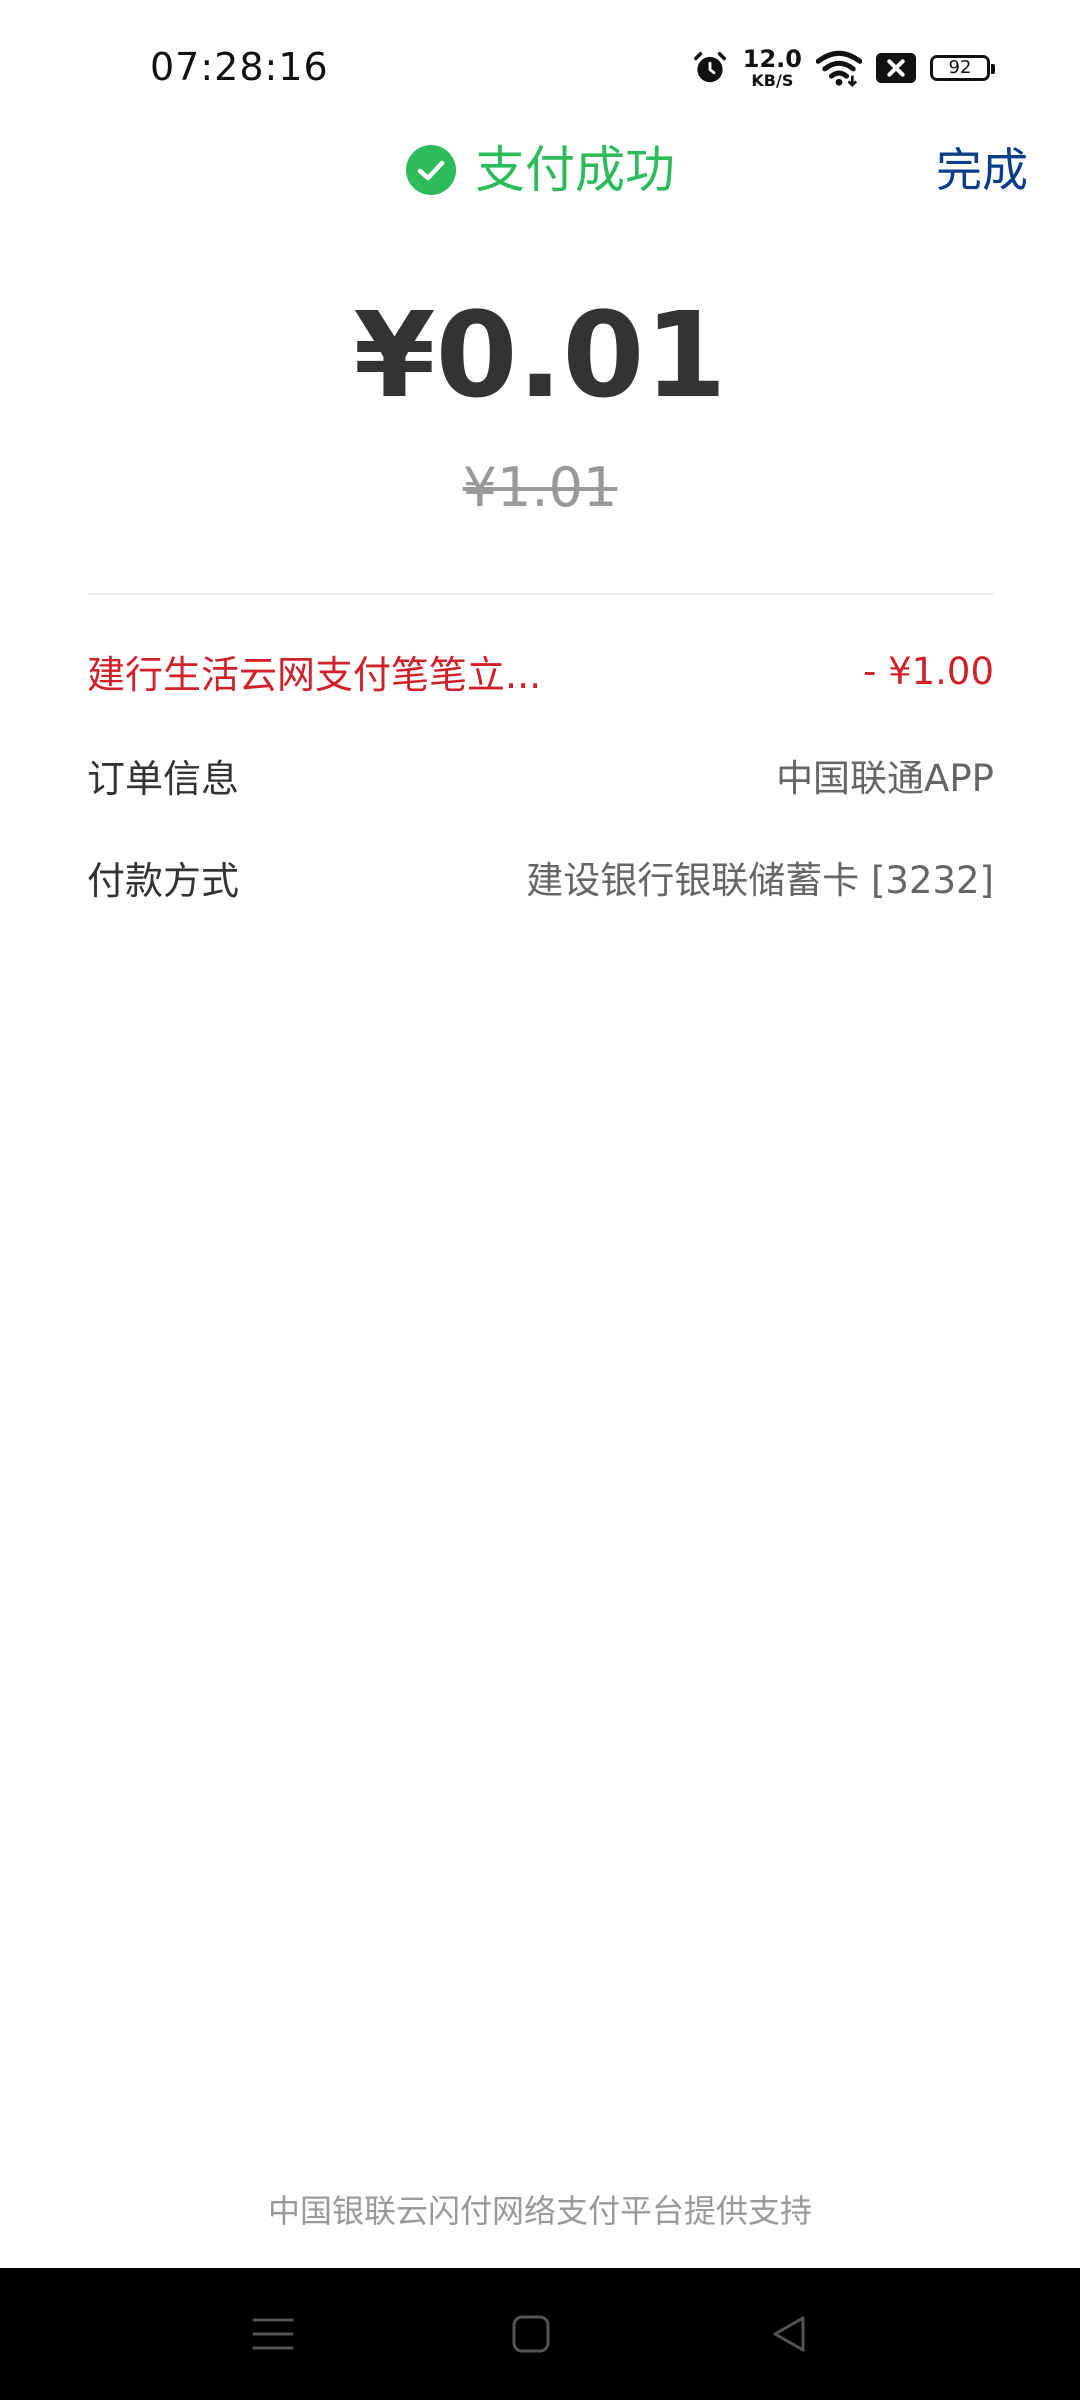 The image size is (1080, 2400). Describe the element at coordinates (540, 487) in the screenshot. I see `original-amount: ¥1.01` at that location.